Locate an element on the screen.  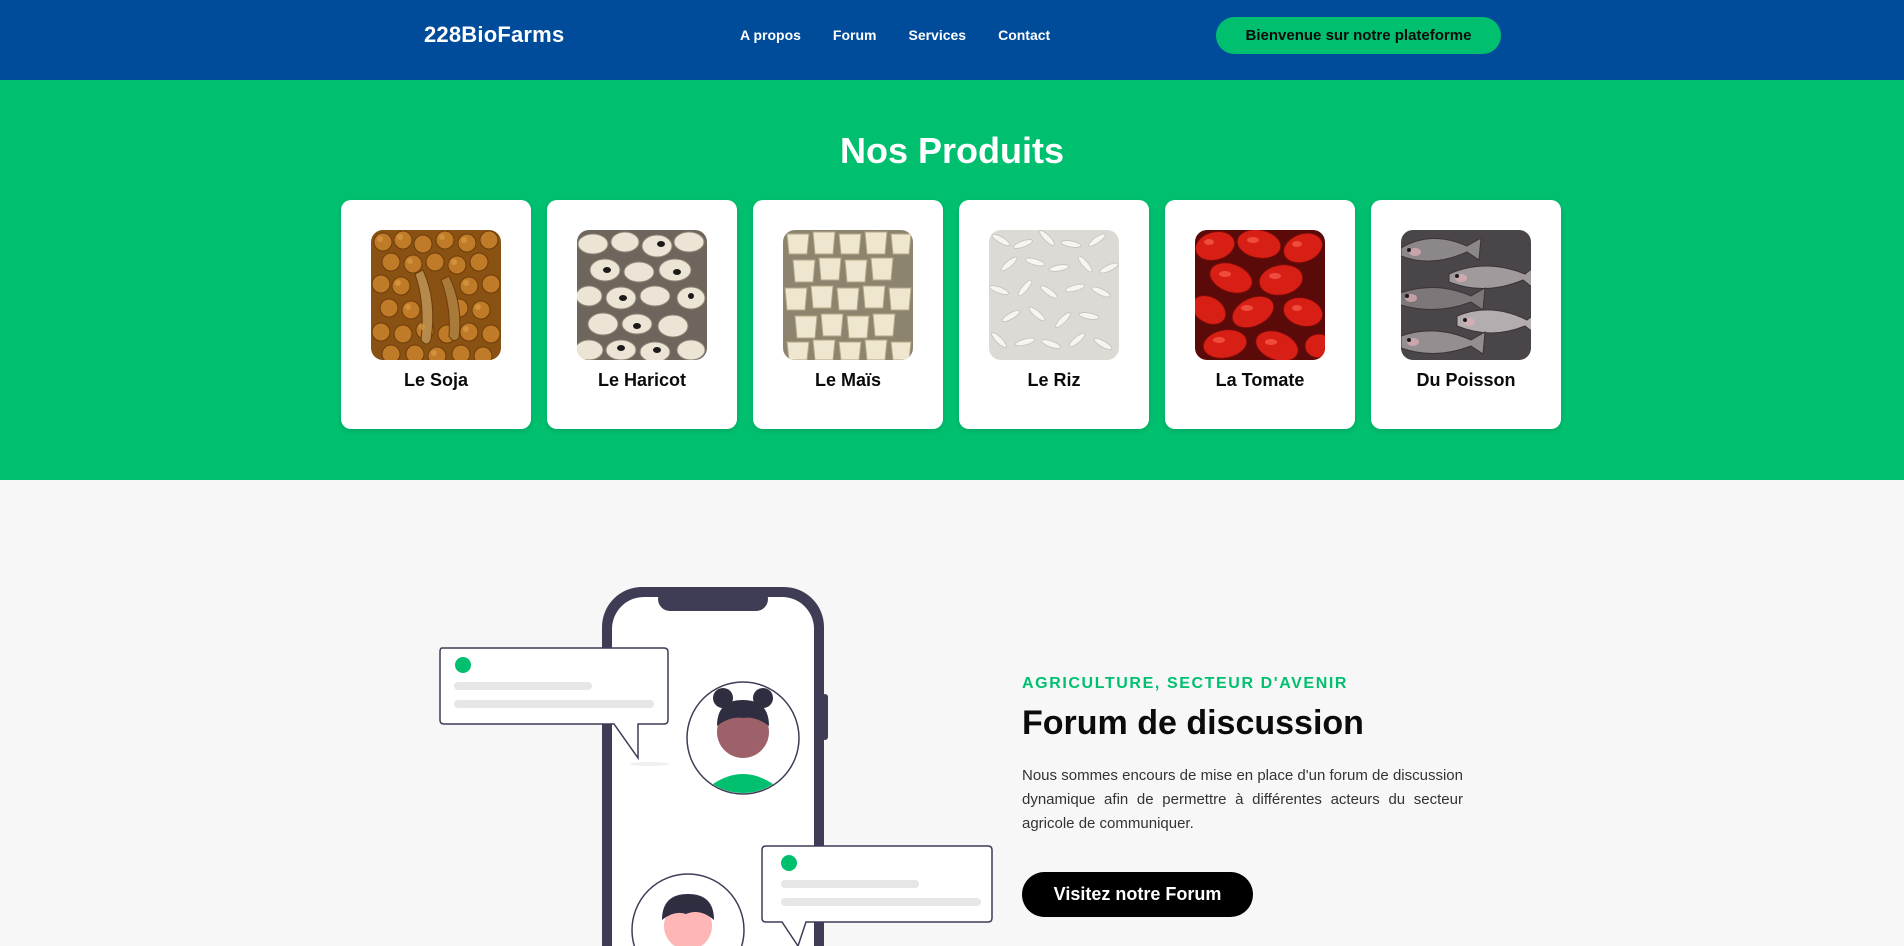
nav-links: A propos Forum Services Contact is located at coordinates (895, 35).